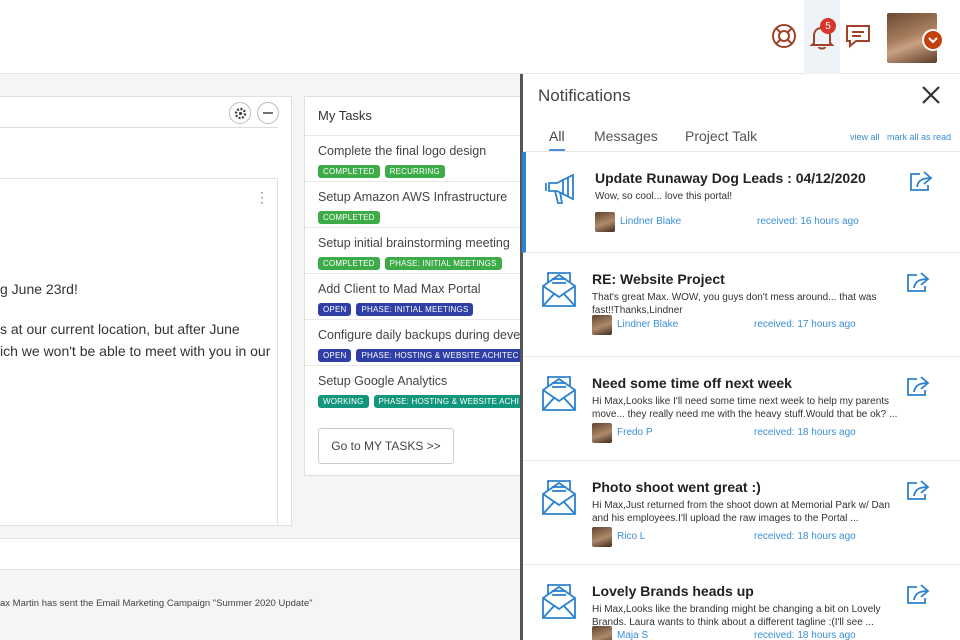 The width and height of the screenshot is (960, 640). Describe the element at coordinates (343, 401) in the screenshot. I see `task-tag: WORKING` at that location.